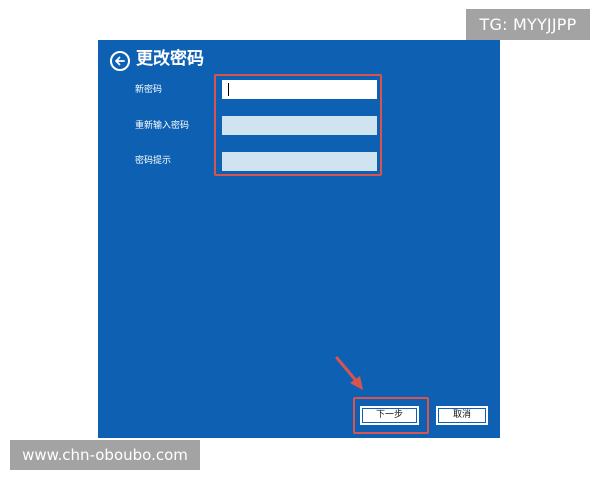 The width and height of the screenshot is (600, 480). I want to click on back-button, so click(120, 61).